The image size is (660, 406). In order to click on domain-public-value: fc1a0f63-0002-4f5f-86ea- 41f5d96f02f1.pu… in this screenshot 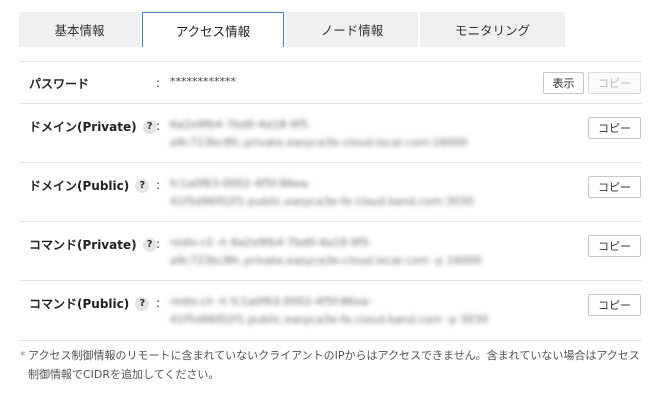, I will do `click(322, 193)`.